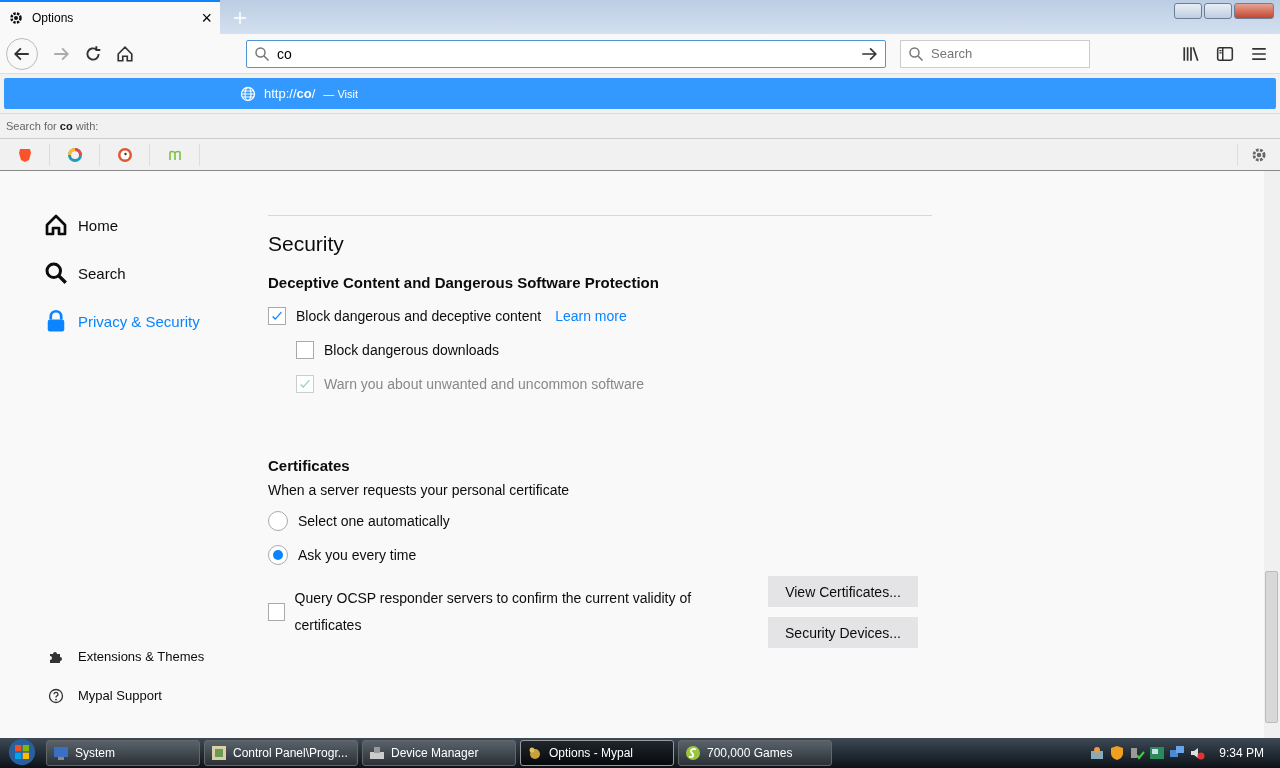 The height and width of the screenshot is (768, 1280). What do you see at coordinates (110, 17) in the screenshot?
I see `browser-tab: Options ×` at bounding box center [110, 17].